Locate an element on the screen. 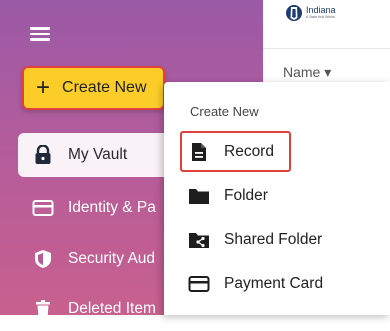 This screenshot has width=390, height=331. indiana-state-icon is located at coordinates (294, 13).